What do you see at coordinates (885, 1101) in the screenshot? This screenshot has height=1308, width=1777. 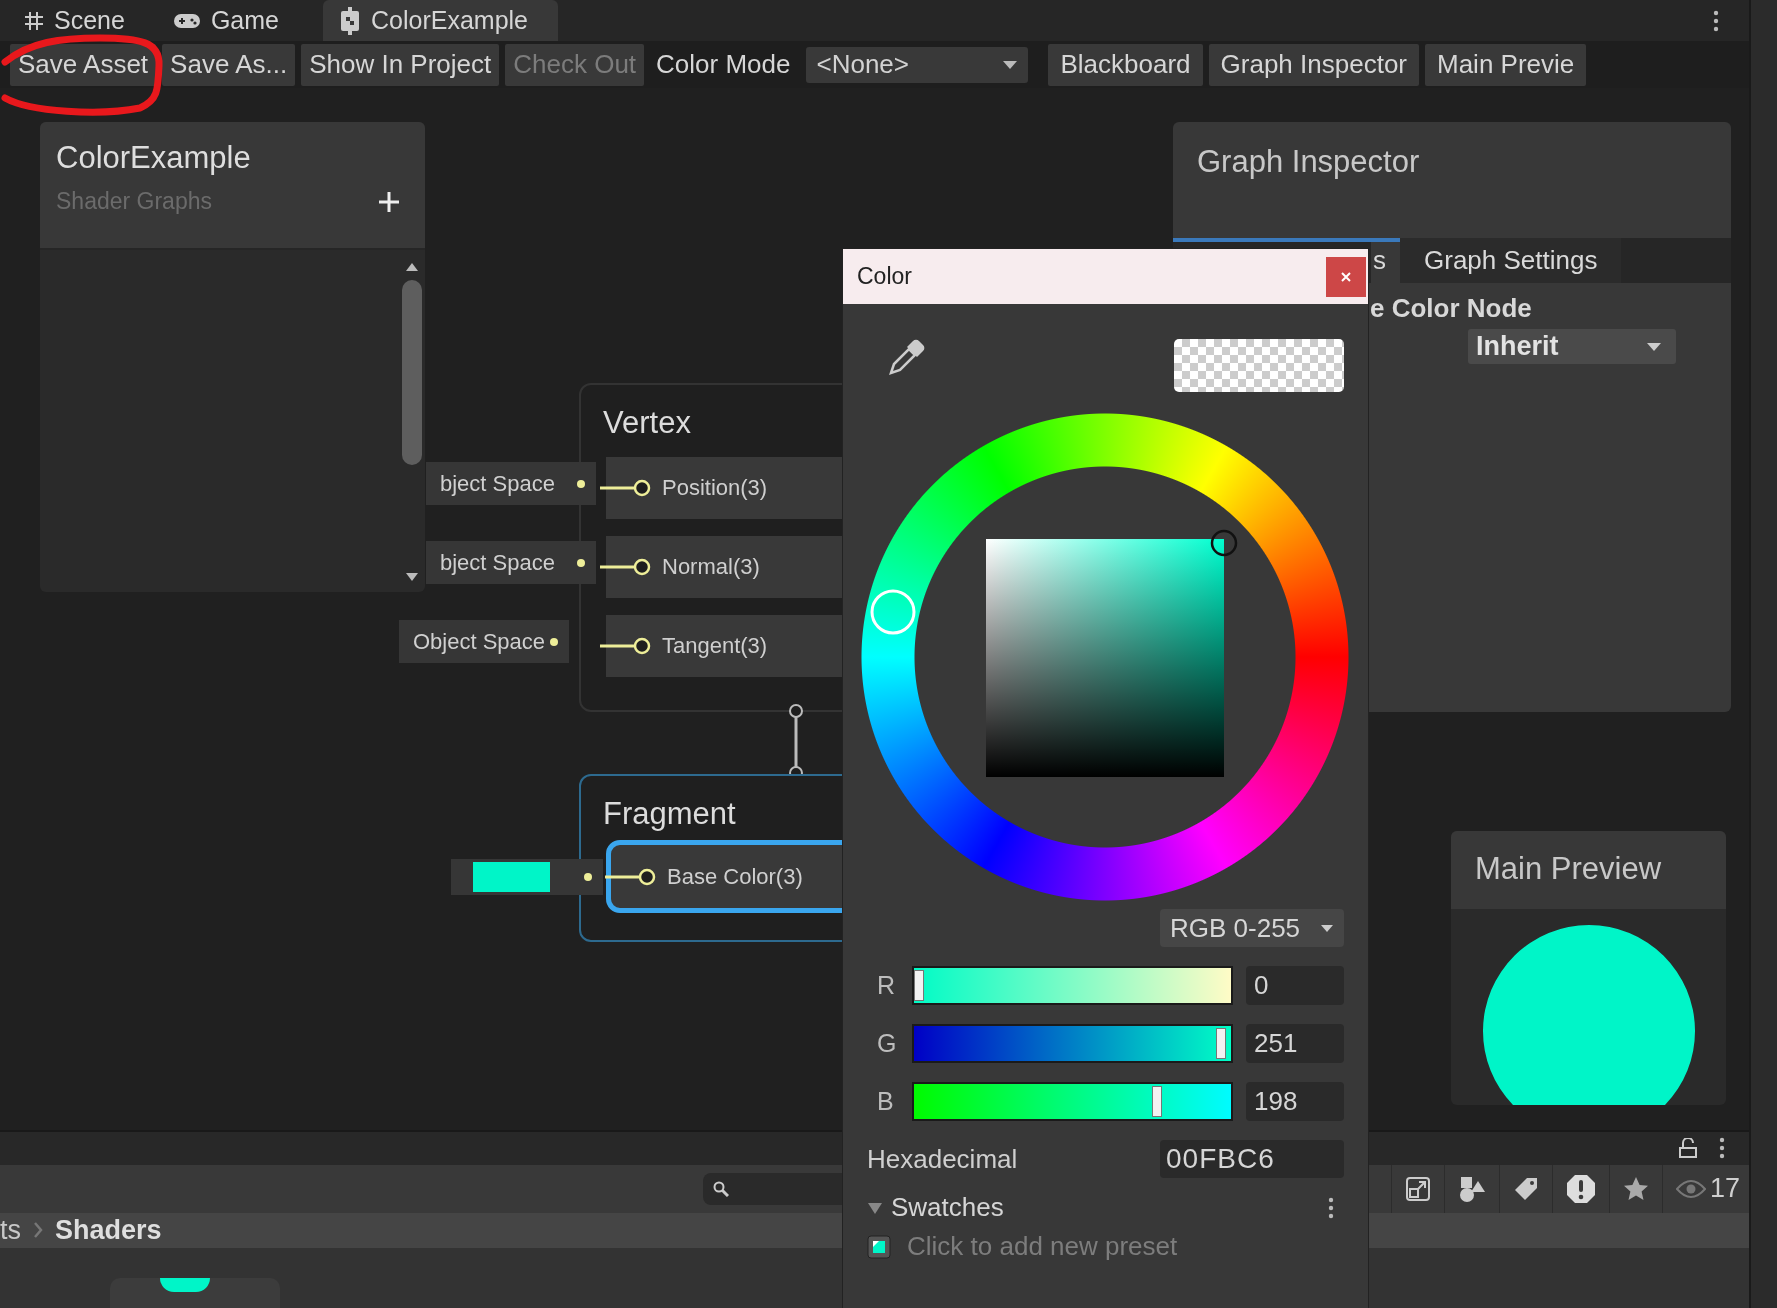 I see `channel-label: B` at bounding box center [885, 1101].